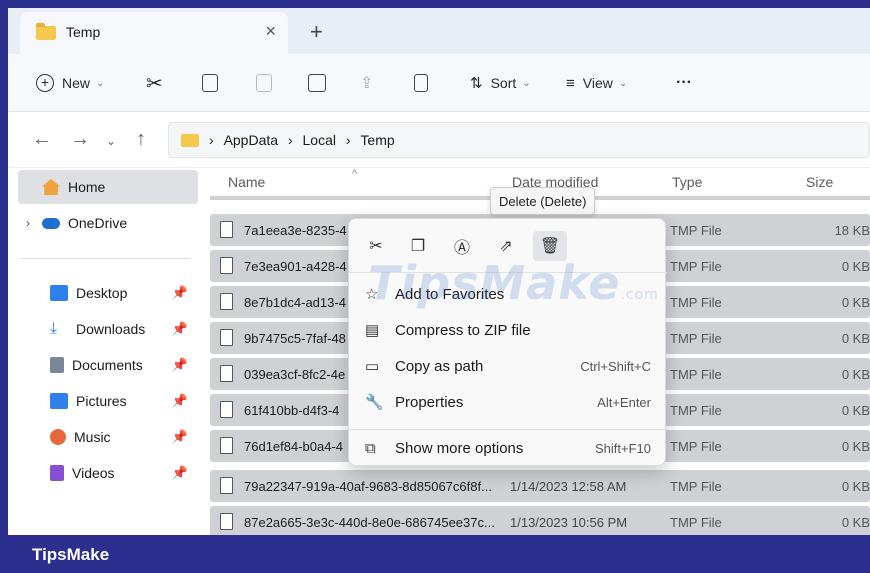 The height and width of the screenshot is (573, 870). What do you see at coordinates (295, 230) in the screenshot?
I see `file-name: 7a1eea3e-8235-4` at bounding box center [295, 230].